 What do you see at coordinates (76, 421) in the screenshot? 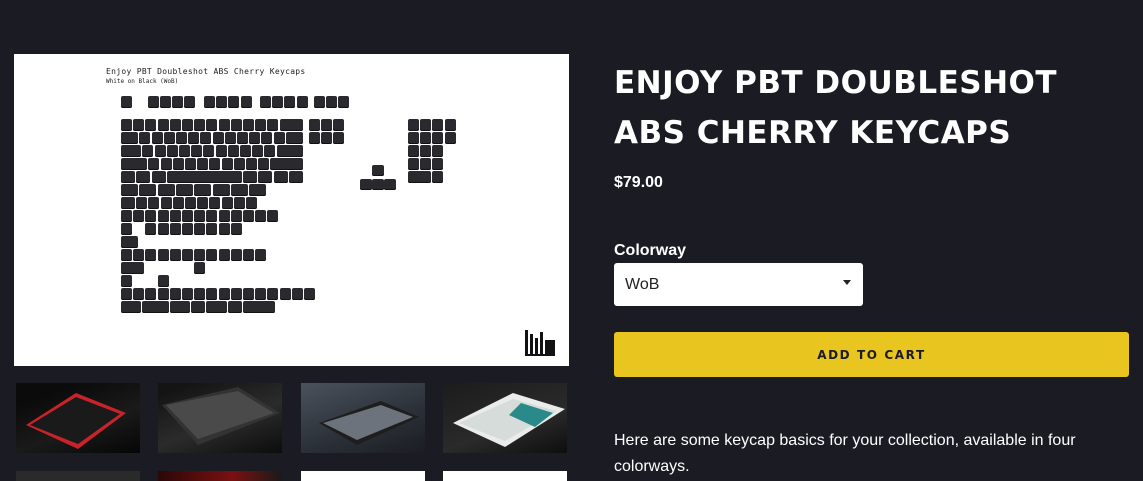
I see `thumbnail-1-image` at bounding box center [76, 421].